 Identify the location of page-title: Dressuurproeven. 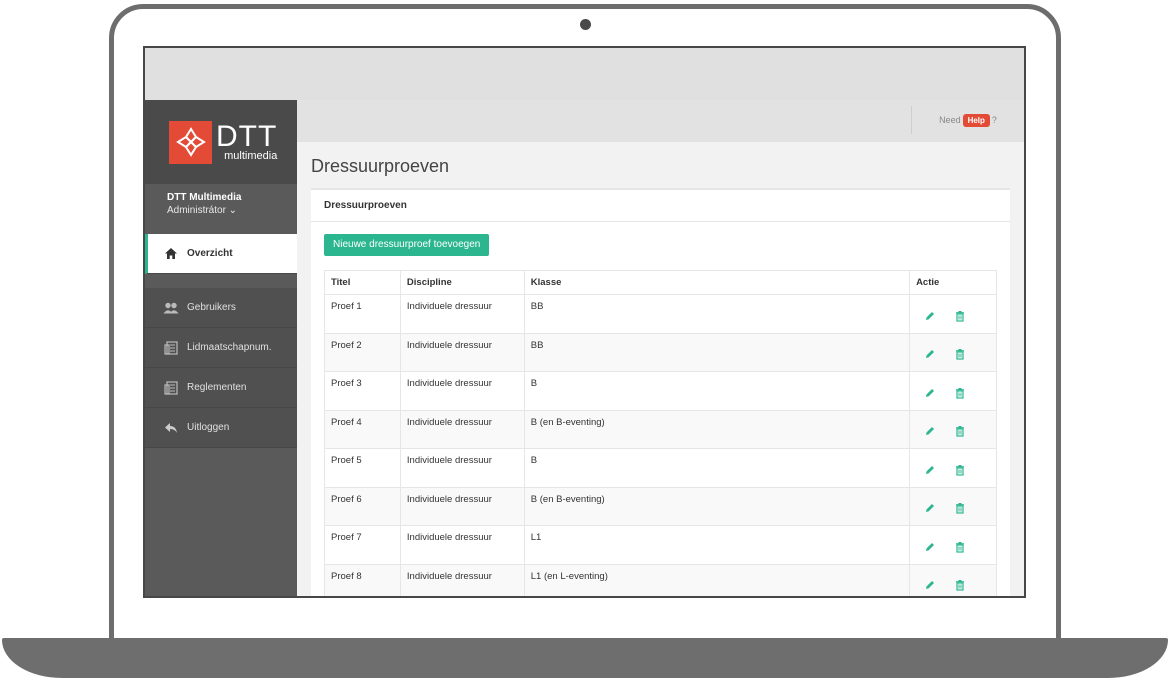
(380, 166).